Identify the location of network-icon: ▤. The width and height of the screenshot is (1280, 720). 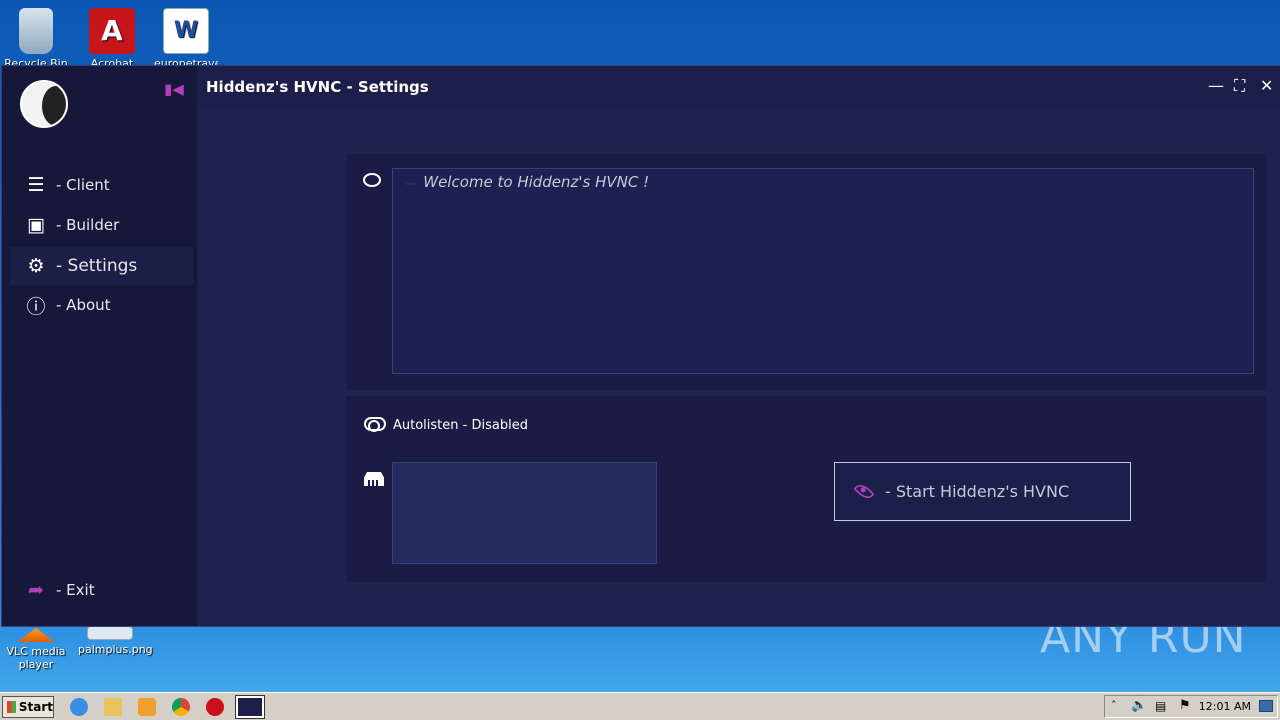
(1160, 706).